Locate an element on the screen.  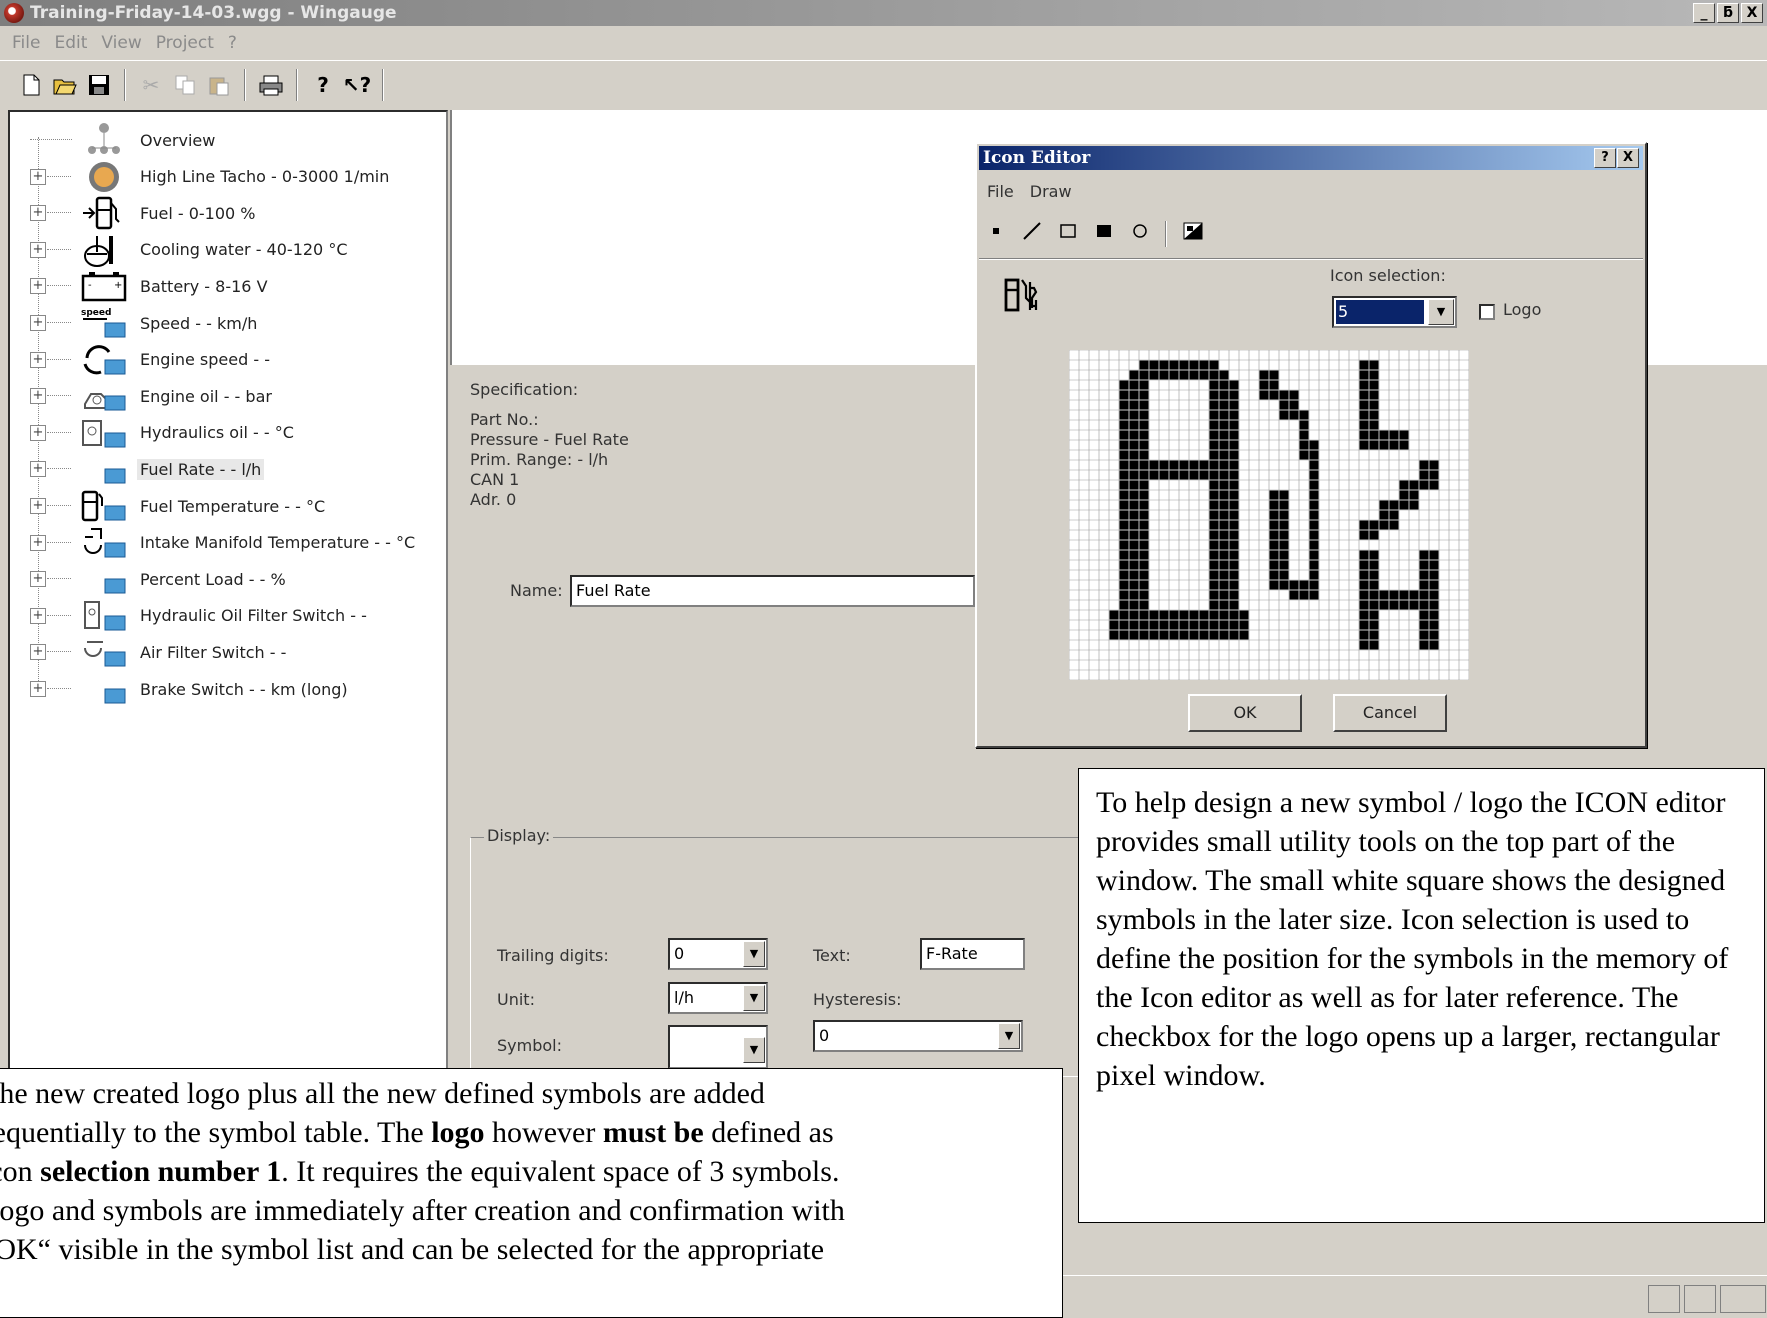
tree-item: + Fuel Temperature - - °C is located at coordinates (225, 506).